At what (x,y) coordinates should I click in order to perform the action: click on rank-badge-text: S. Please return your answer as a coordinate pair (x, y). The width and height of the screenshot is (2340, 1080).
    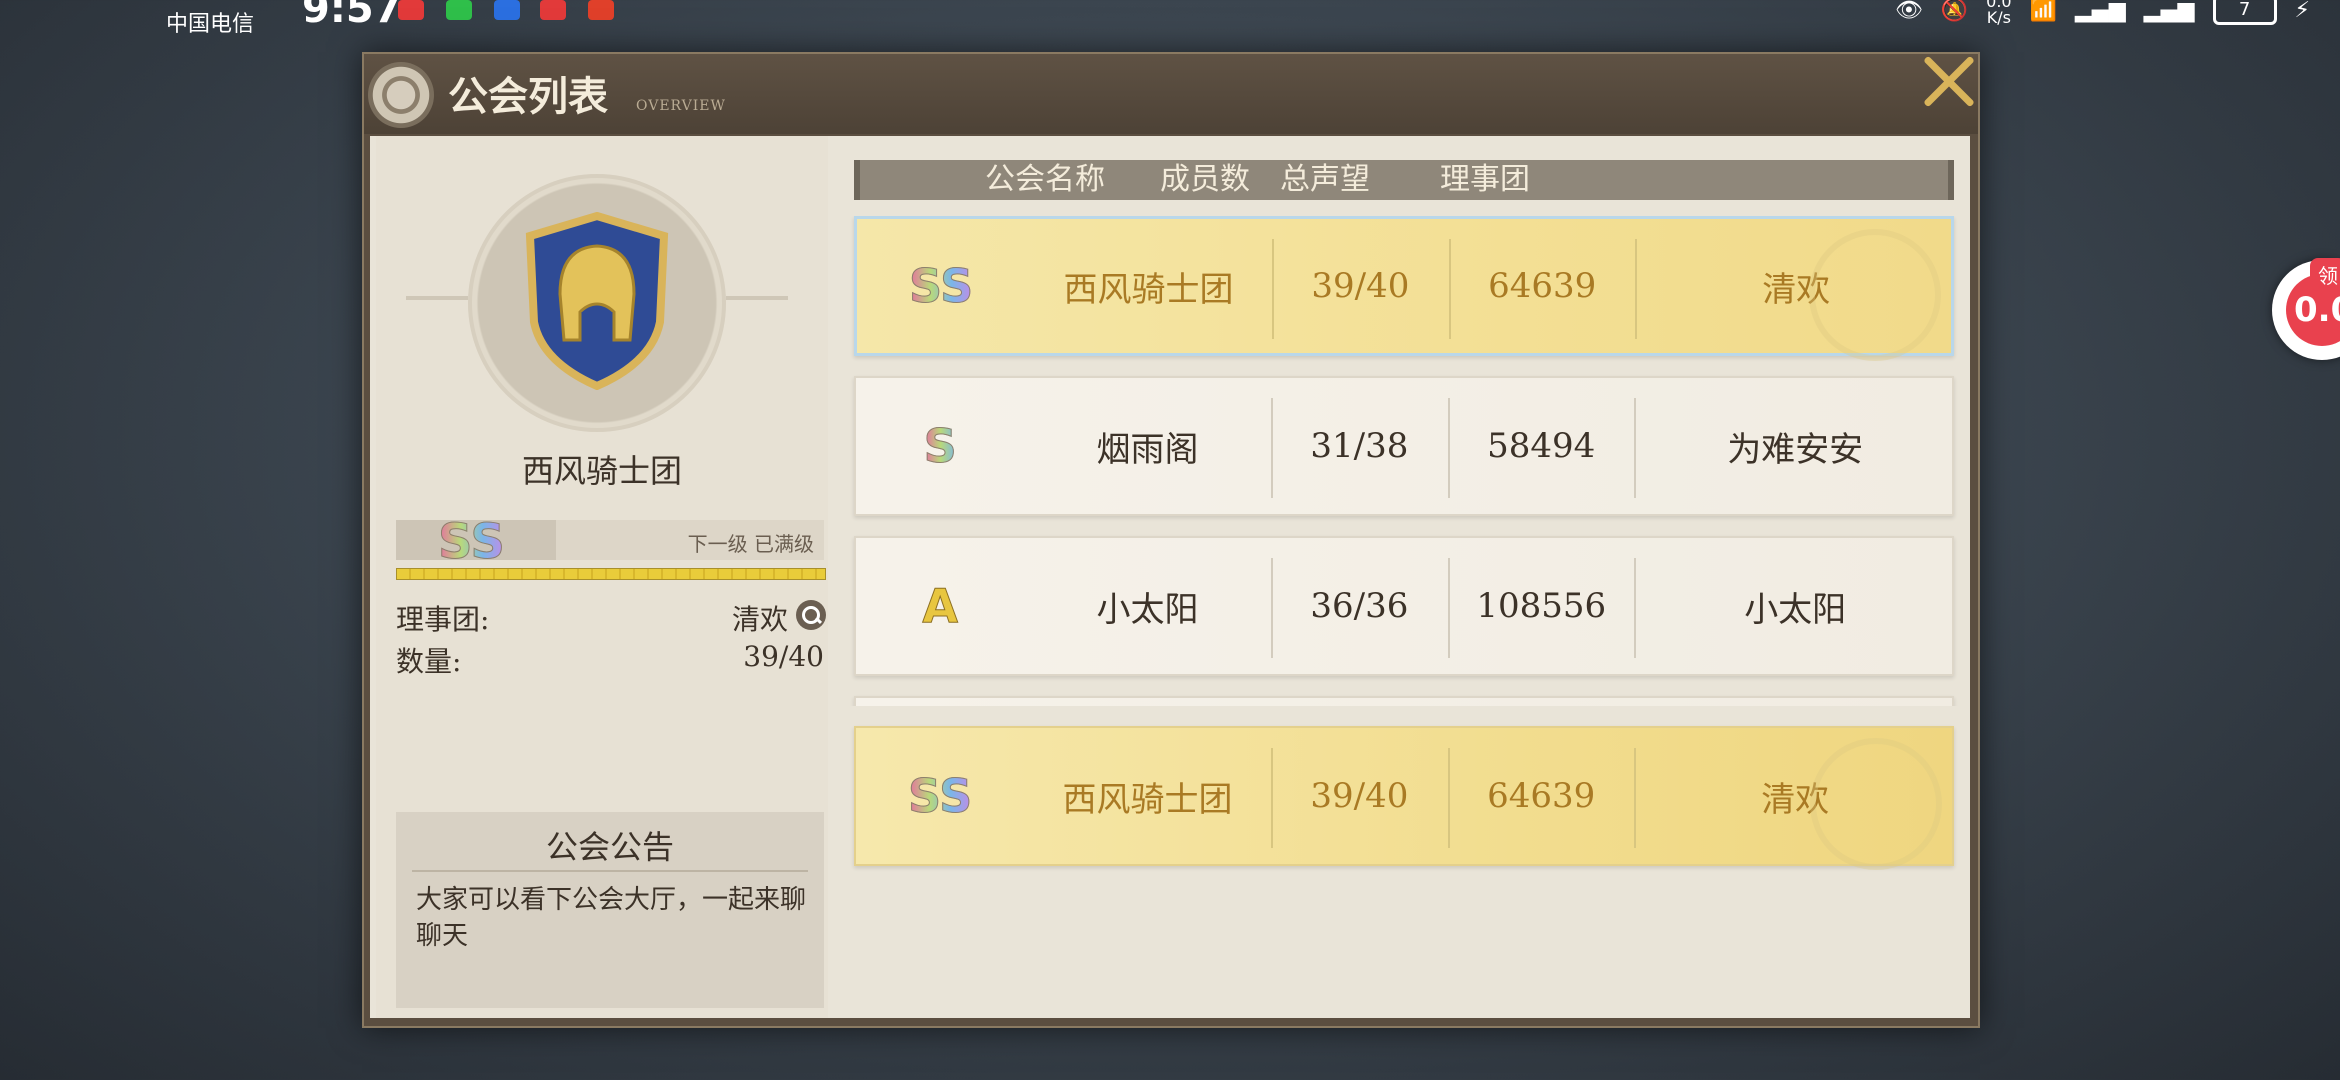
    Looking at the image, I should click on (940, 446).